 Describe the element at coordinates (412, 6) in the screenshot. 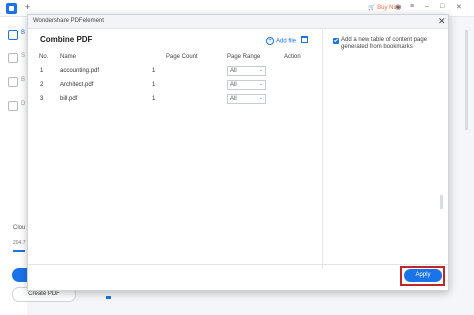

I see `menu-icon: ≡` at that location.